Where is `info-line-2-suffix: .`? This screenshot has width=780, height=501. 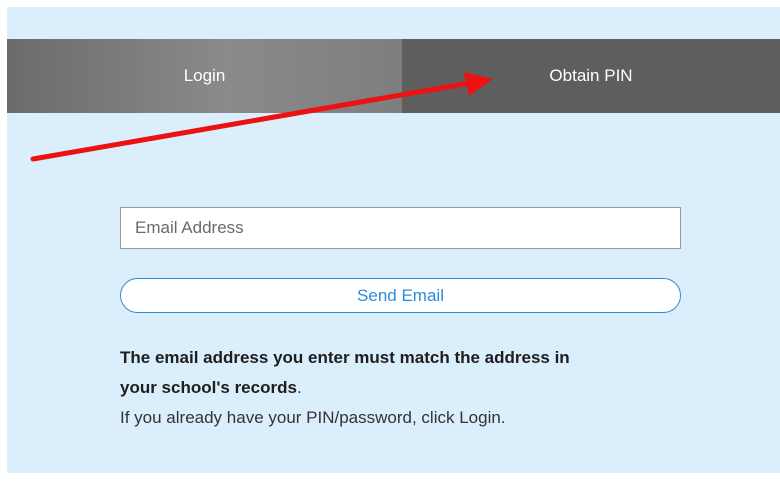 info-line-2-suffix: . is located at coordinates (299, 387).